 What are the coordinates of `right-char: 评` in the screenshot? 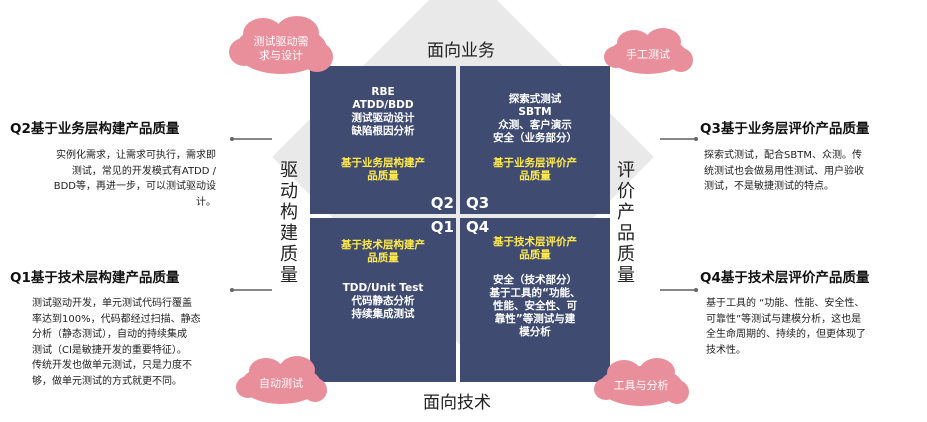 It's located at (626, 170).